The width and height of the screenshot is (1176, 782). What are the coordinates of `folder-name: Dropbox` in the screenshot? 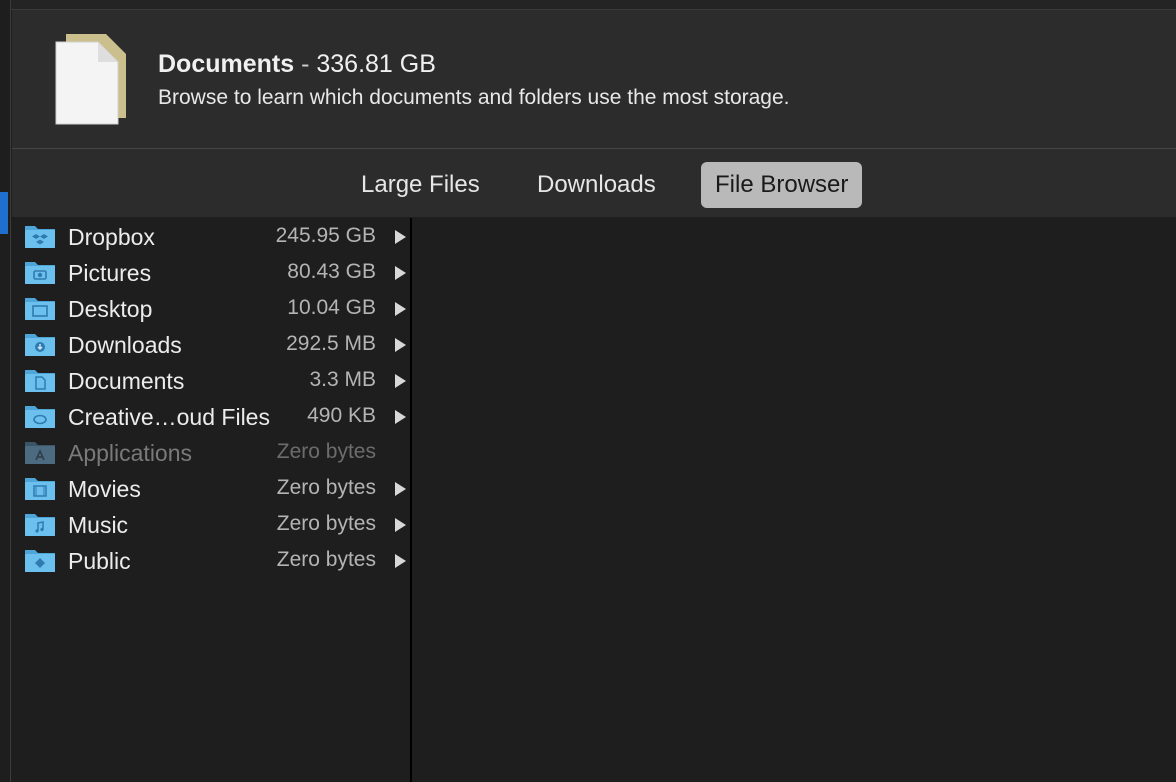 It's located at (111, 237).